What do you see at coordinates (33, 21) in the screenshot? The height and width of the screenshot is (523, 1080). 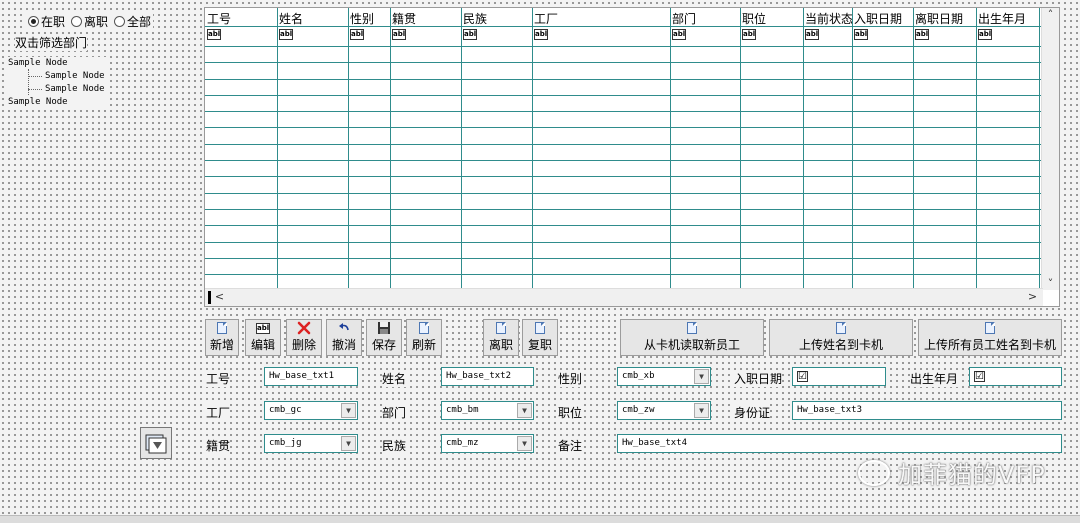 I see `radio-active-dot` at bounding box center [33, 21].